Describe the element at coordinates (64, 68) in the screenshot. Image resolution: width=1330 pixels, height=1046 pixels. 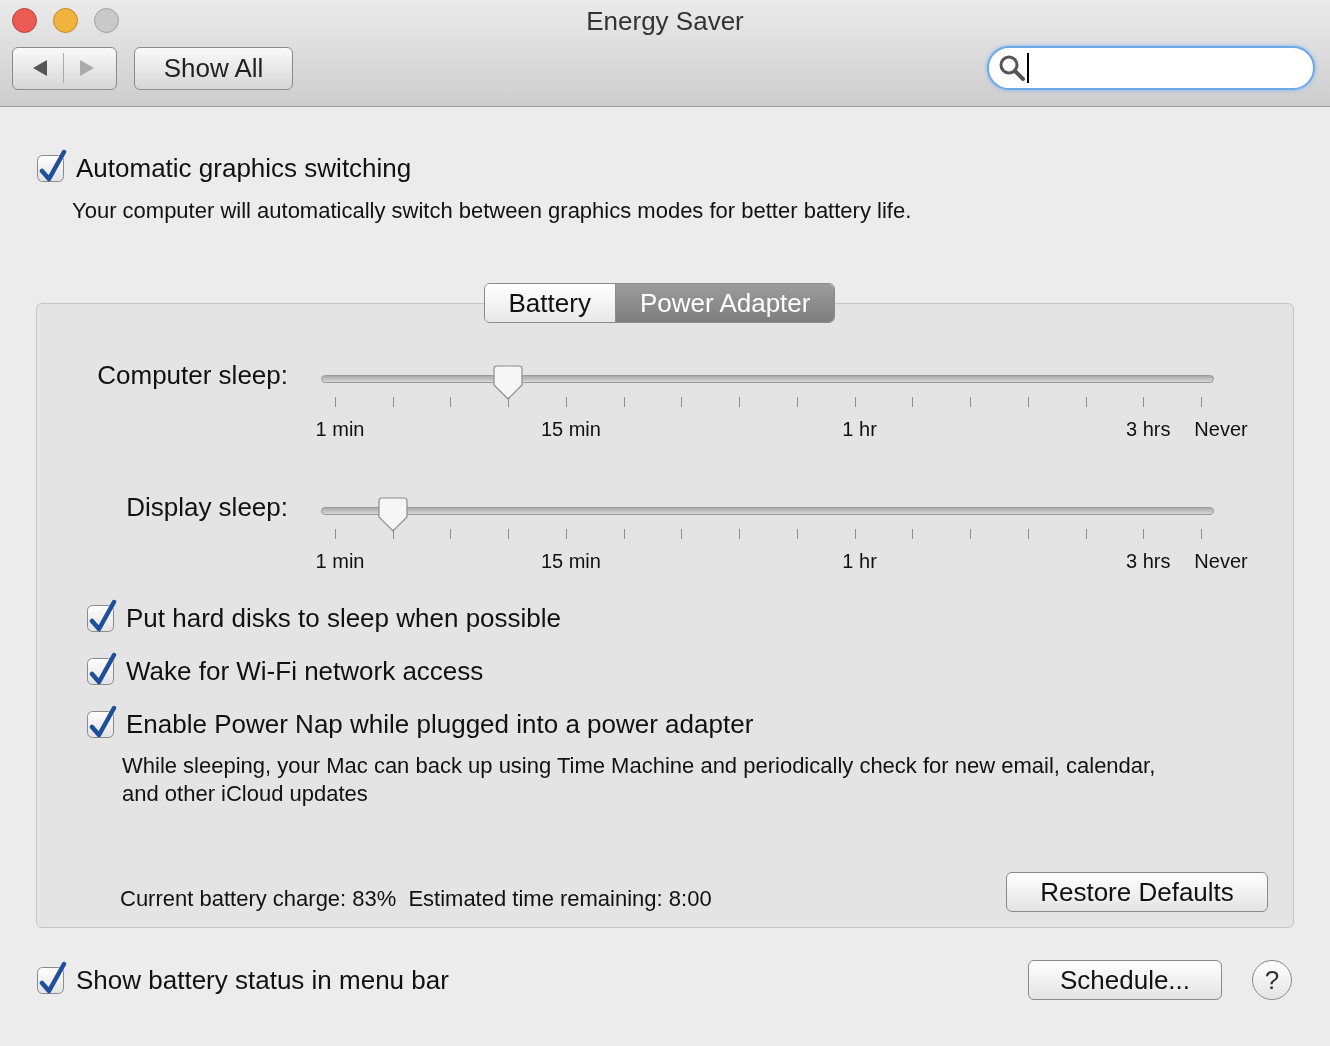
I see `back-forward-control` at that location.